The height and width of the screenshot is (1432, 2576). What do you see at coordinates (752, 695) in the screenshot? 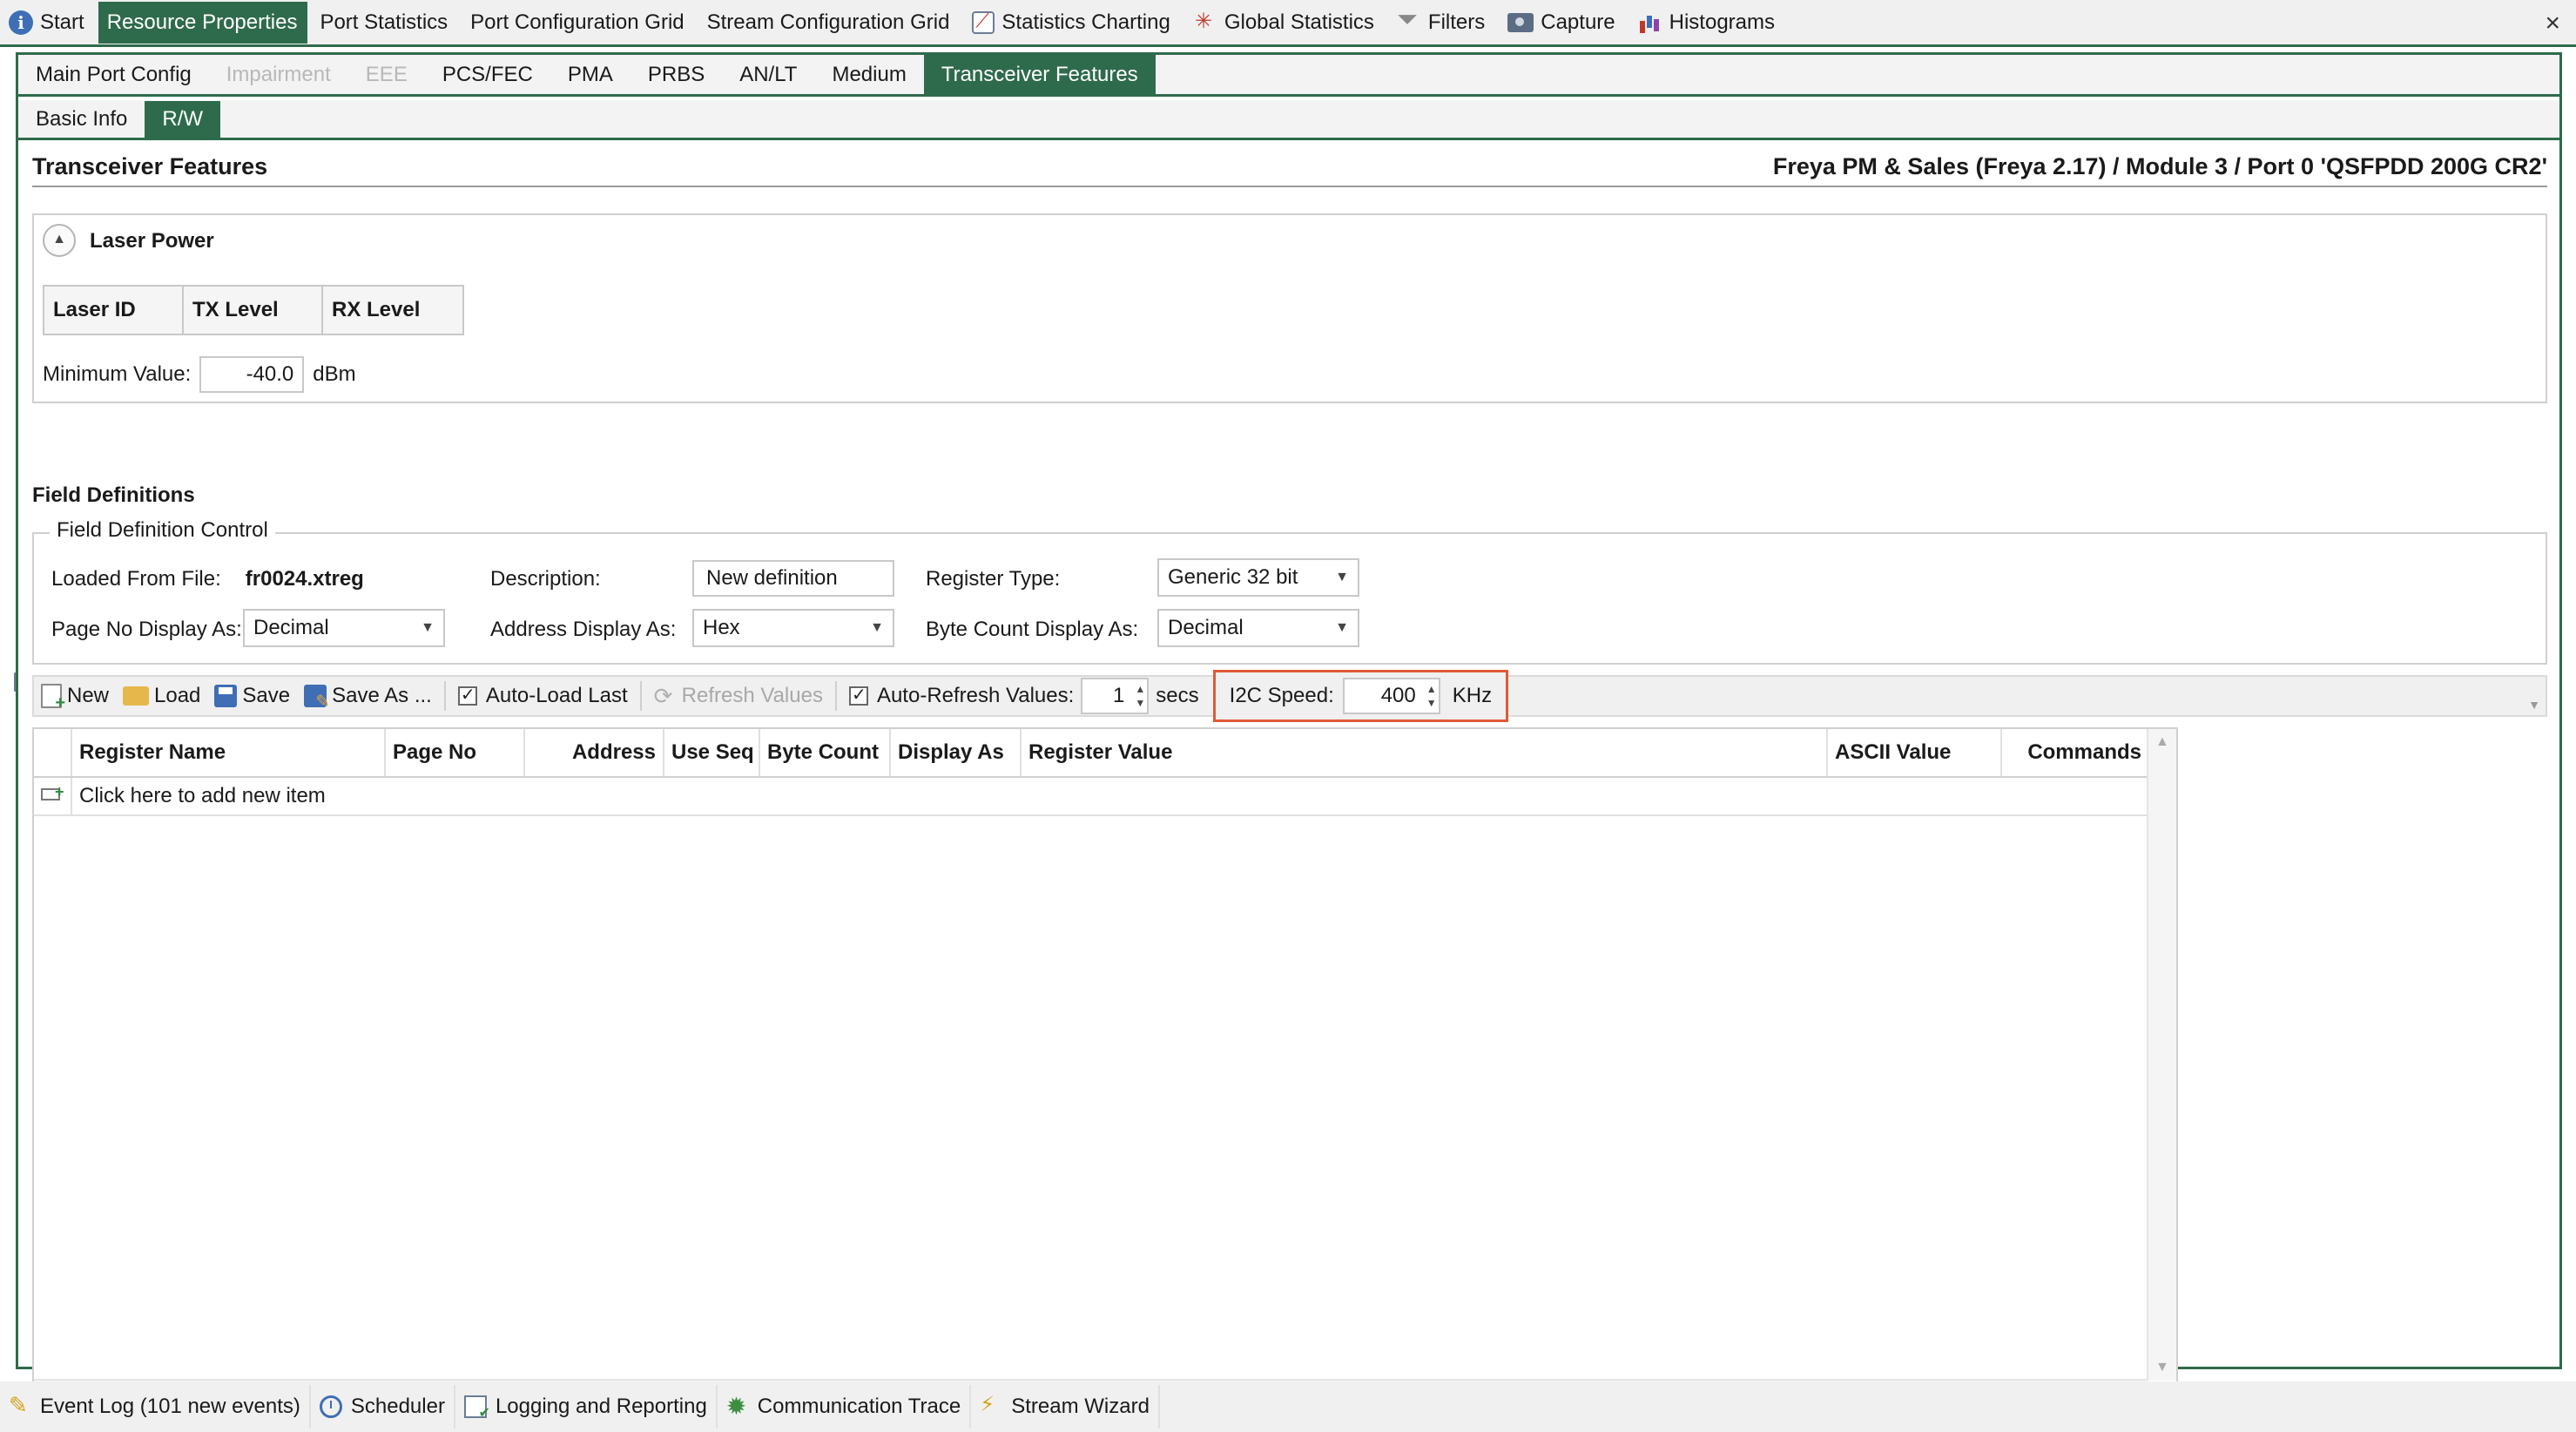
I see `refresh-values-label: Refresh Values` at bounding box center [752, 695].